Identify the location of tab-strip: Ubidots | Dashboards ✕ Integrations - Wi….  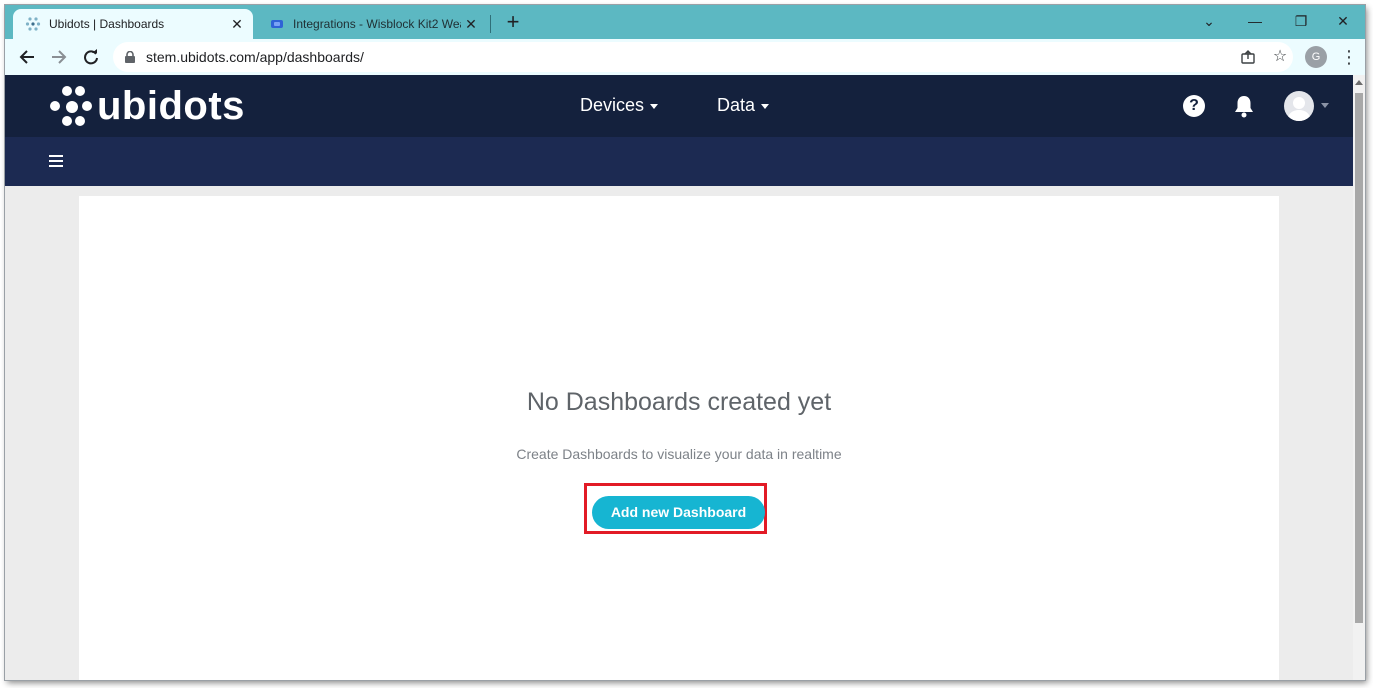
(685, 22).